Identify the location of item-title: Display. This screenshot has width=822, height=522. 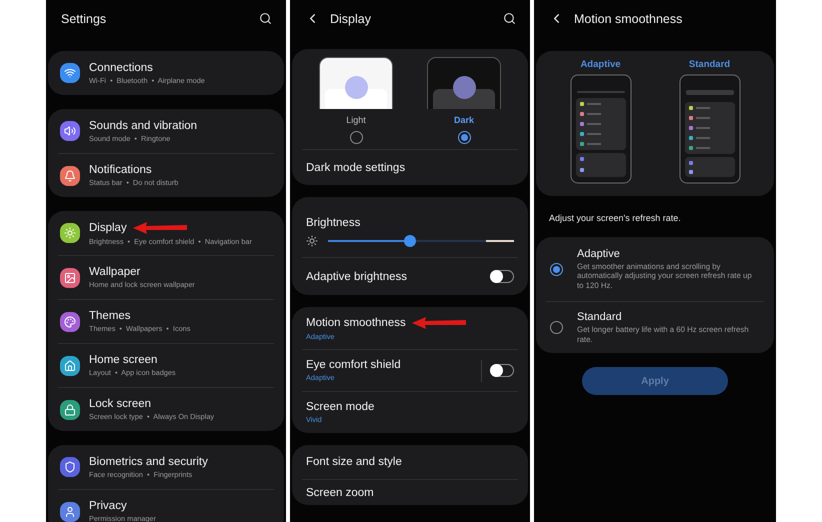
(108, 228).